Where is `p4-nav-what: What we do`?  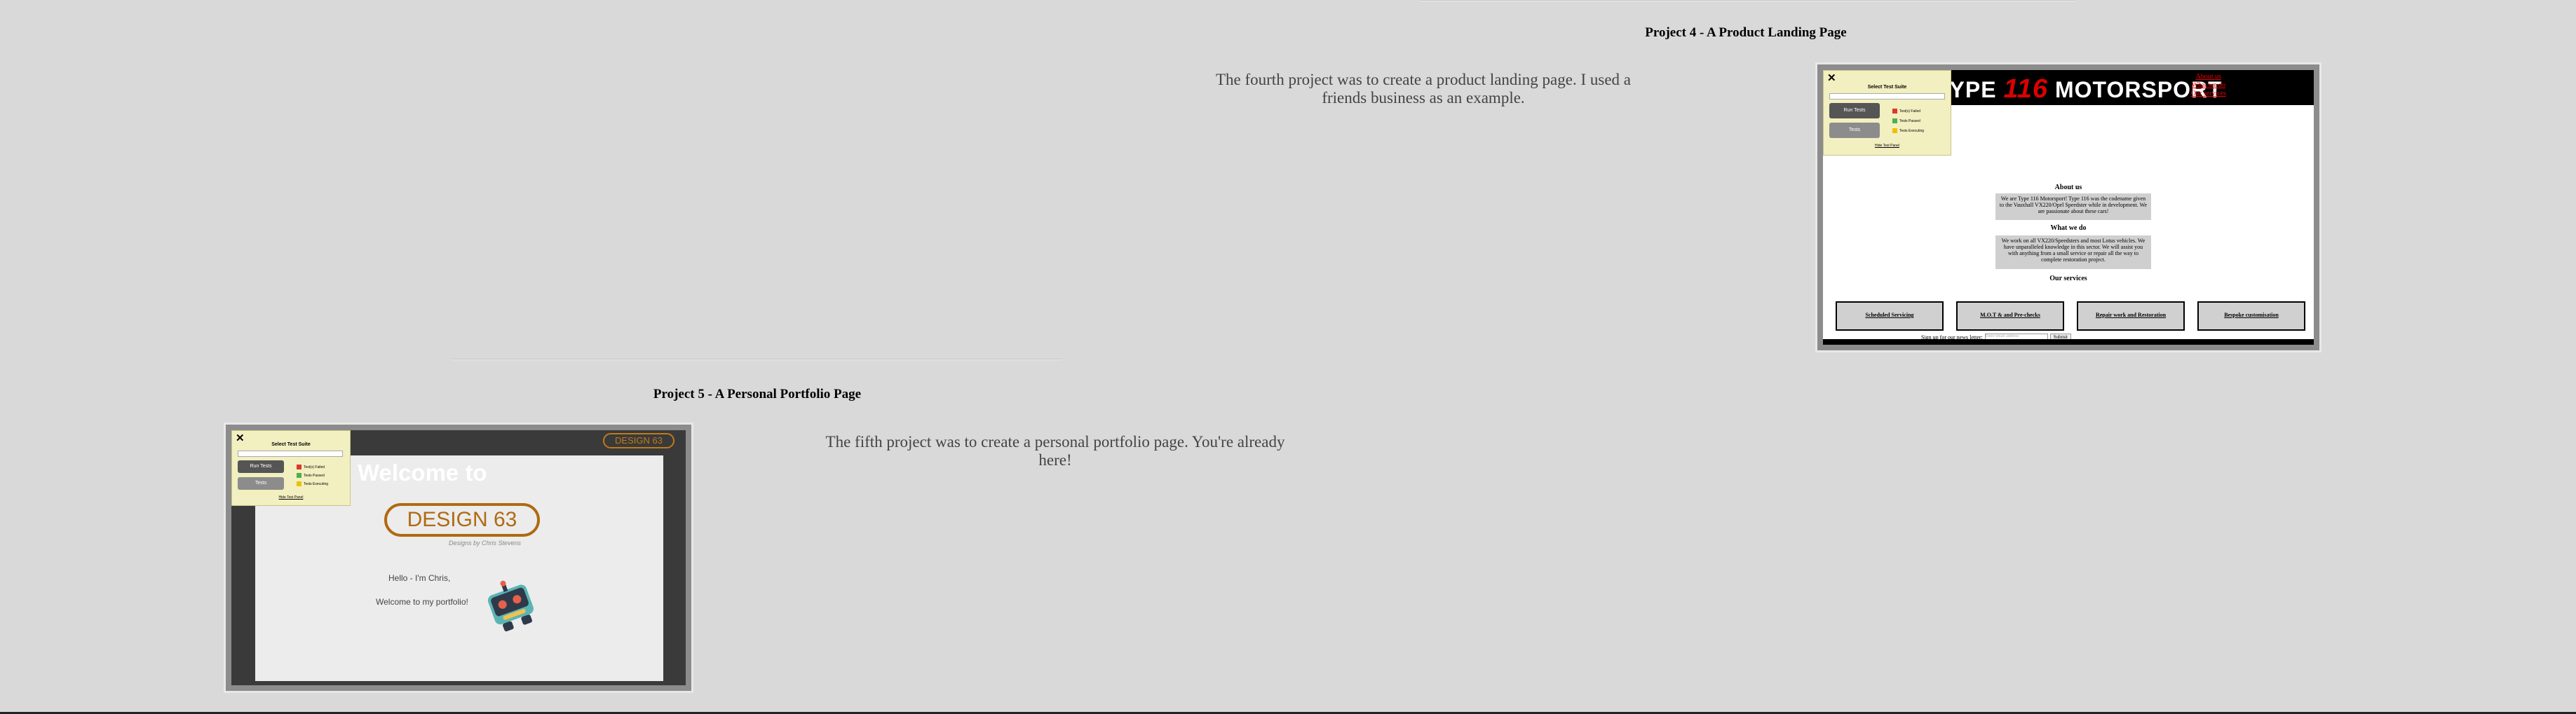
p4-nav-what: What we do is located at coordinates (2208, 85).